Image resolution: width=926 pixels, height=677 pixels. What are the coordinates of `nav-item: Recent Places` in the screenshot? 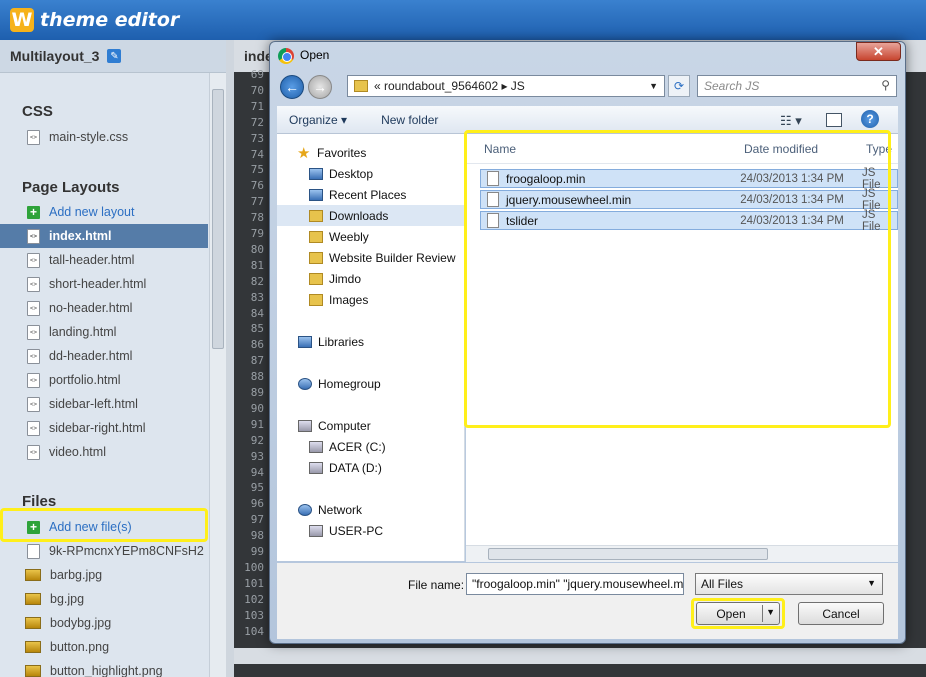 It's located at (371, 194).